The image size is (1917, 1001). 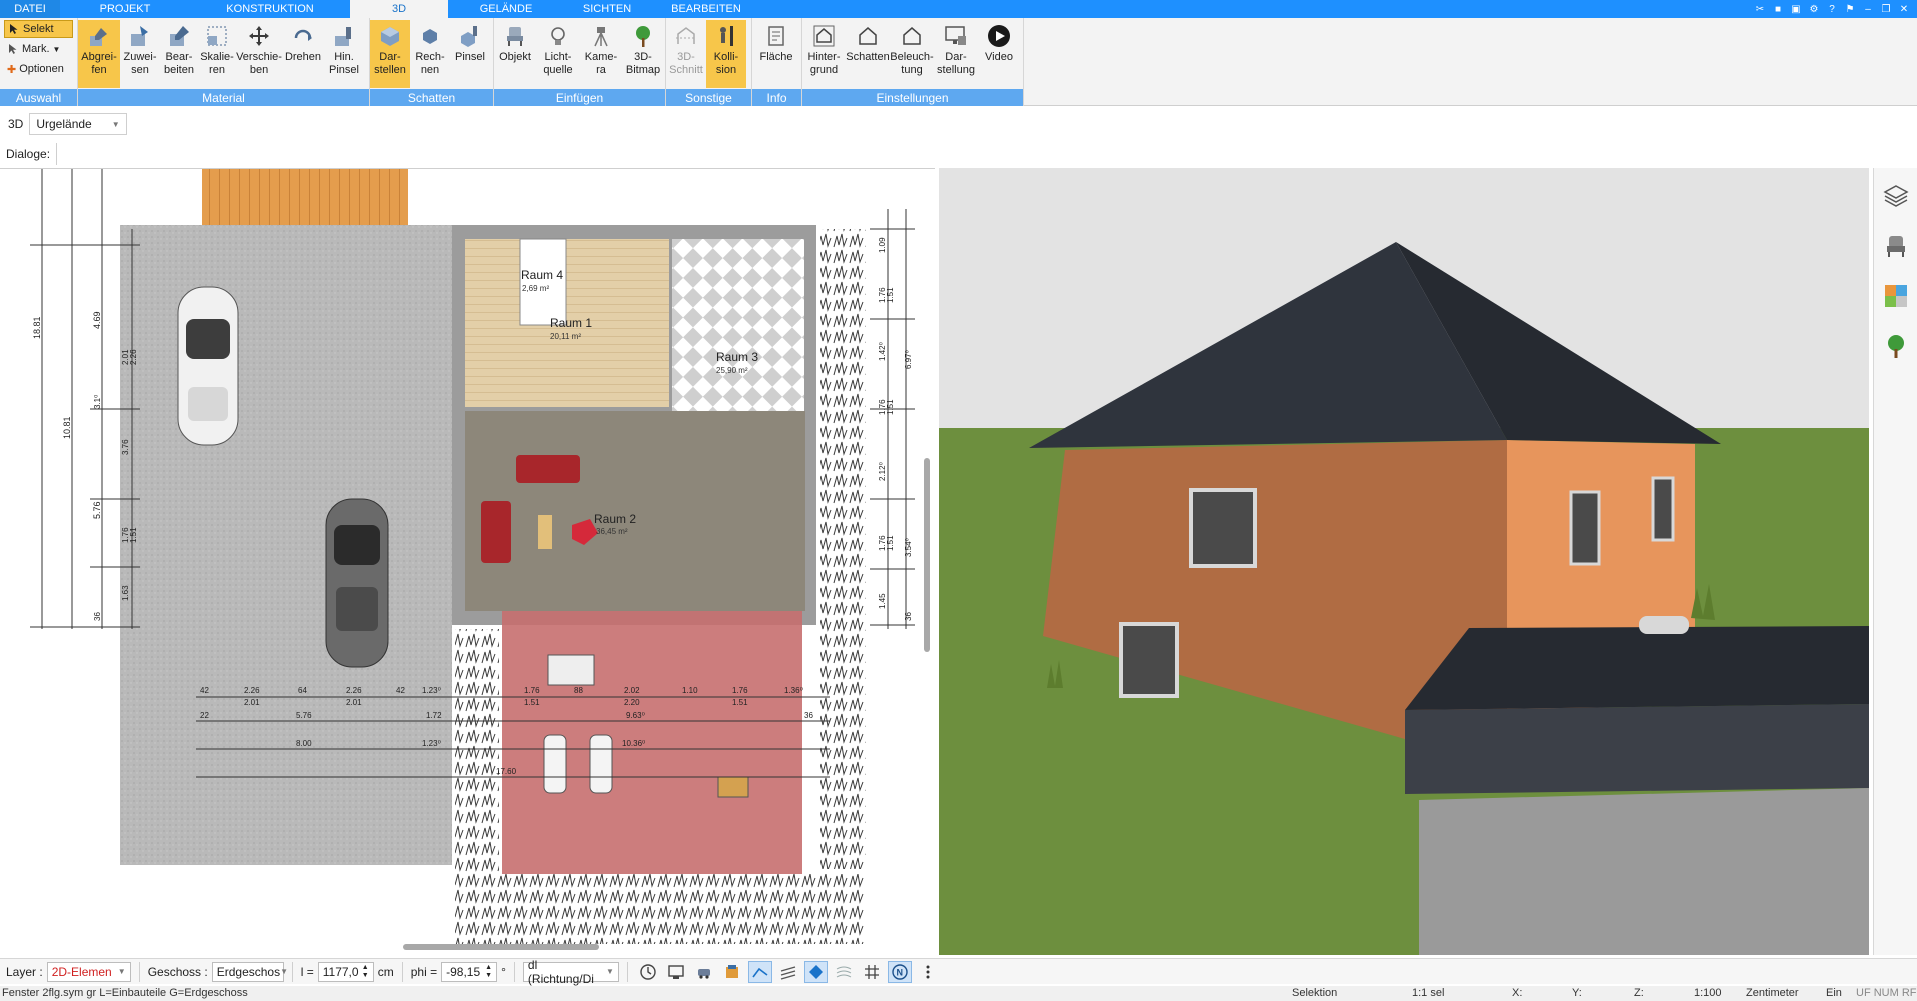 What do you see at coordinates (270, 9) in the screenshot?
I see `tab-konstruktion: KONSTRUKTION` at bounding box center [270, 9].